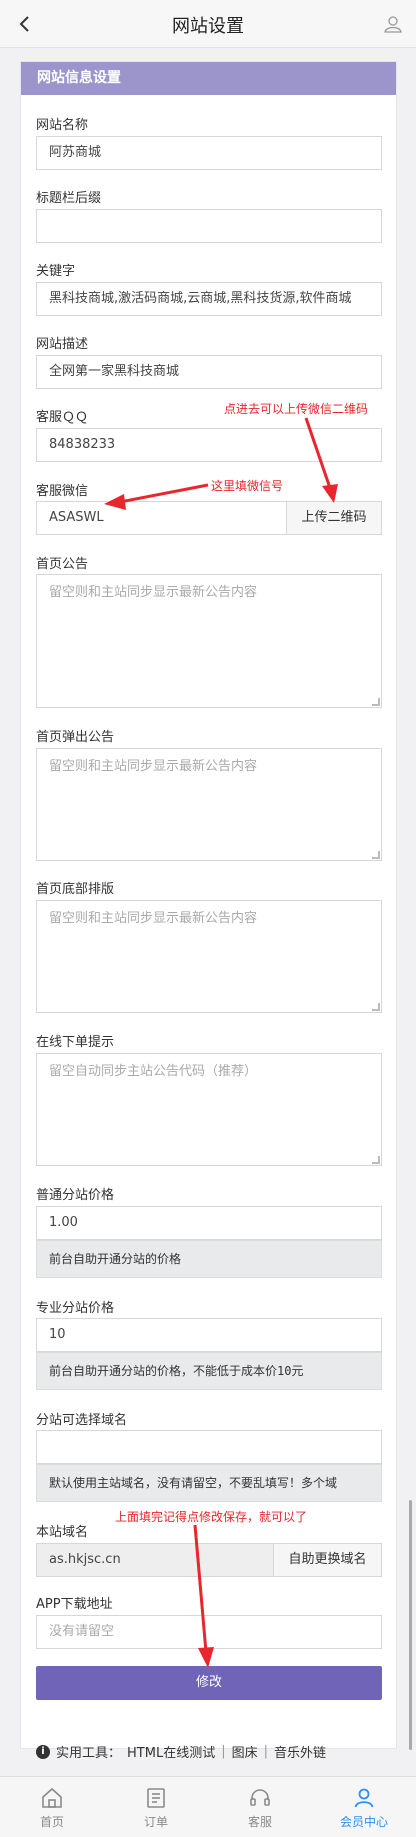 This screenshot has width=416, height=1837. I want to click on normal-price-hint: 前台自助开通分站的价格, so click(209, 1259).